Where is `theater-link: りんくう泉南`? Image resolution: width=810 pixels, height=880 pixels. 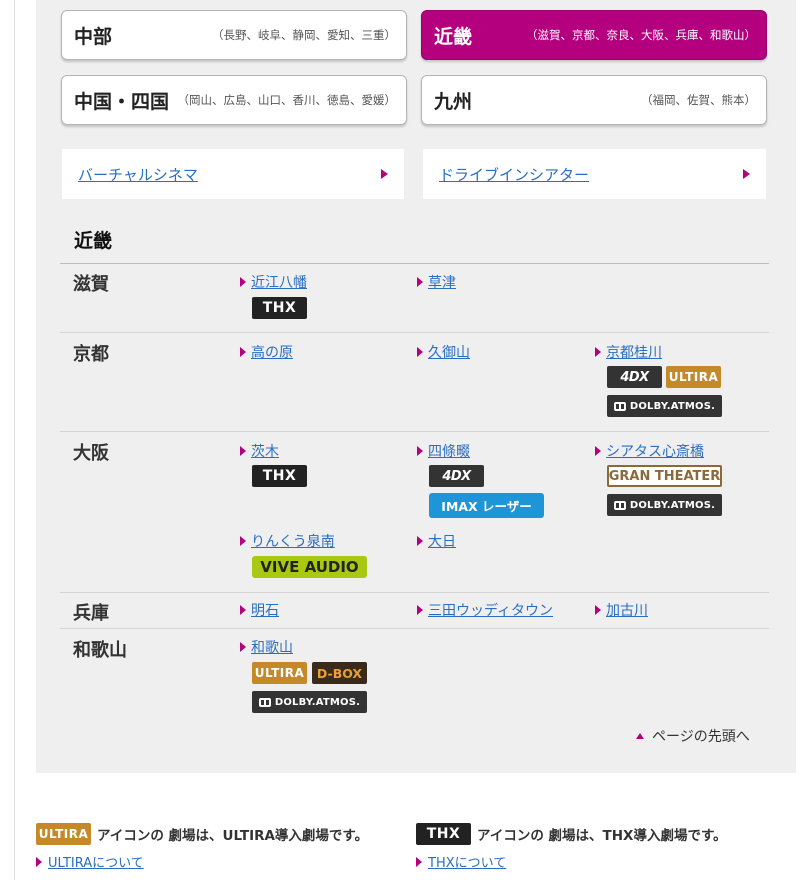 theater-link: りんくう泉南 is located at coordinates (293, 541).